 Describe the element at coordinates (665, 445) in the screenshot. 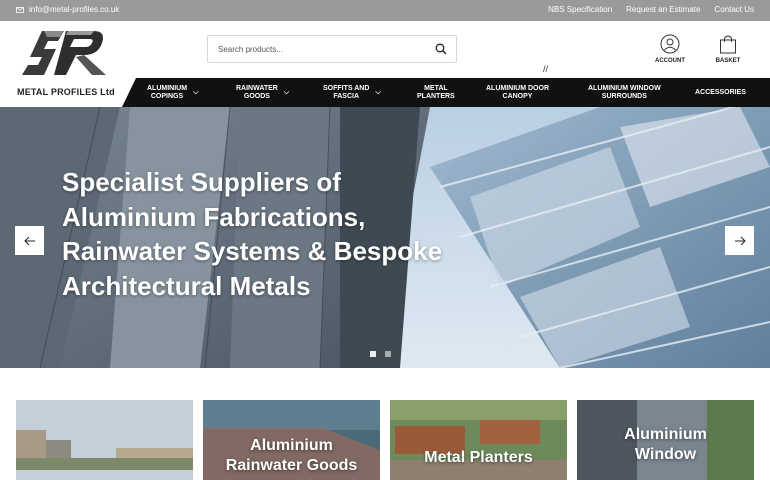

I see `card-label: Aluminium Window` at that location.